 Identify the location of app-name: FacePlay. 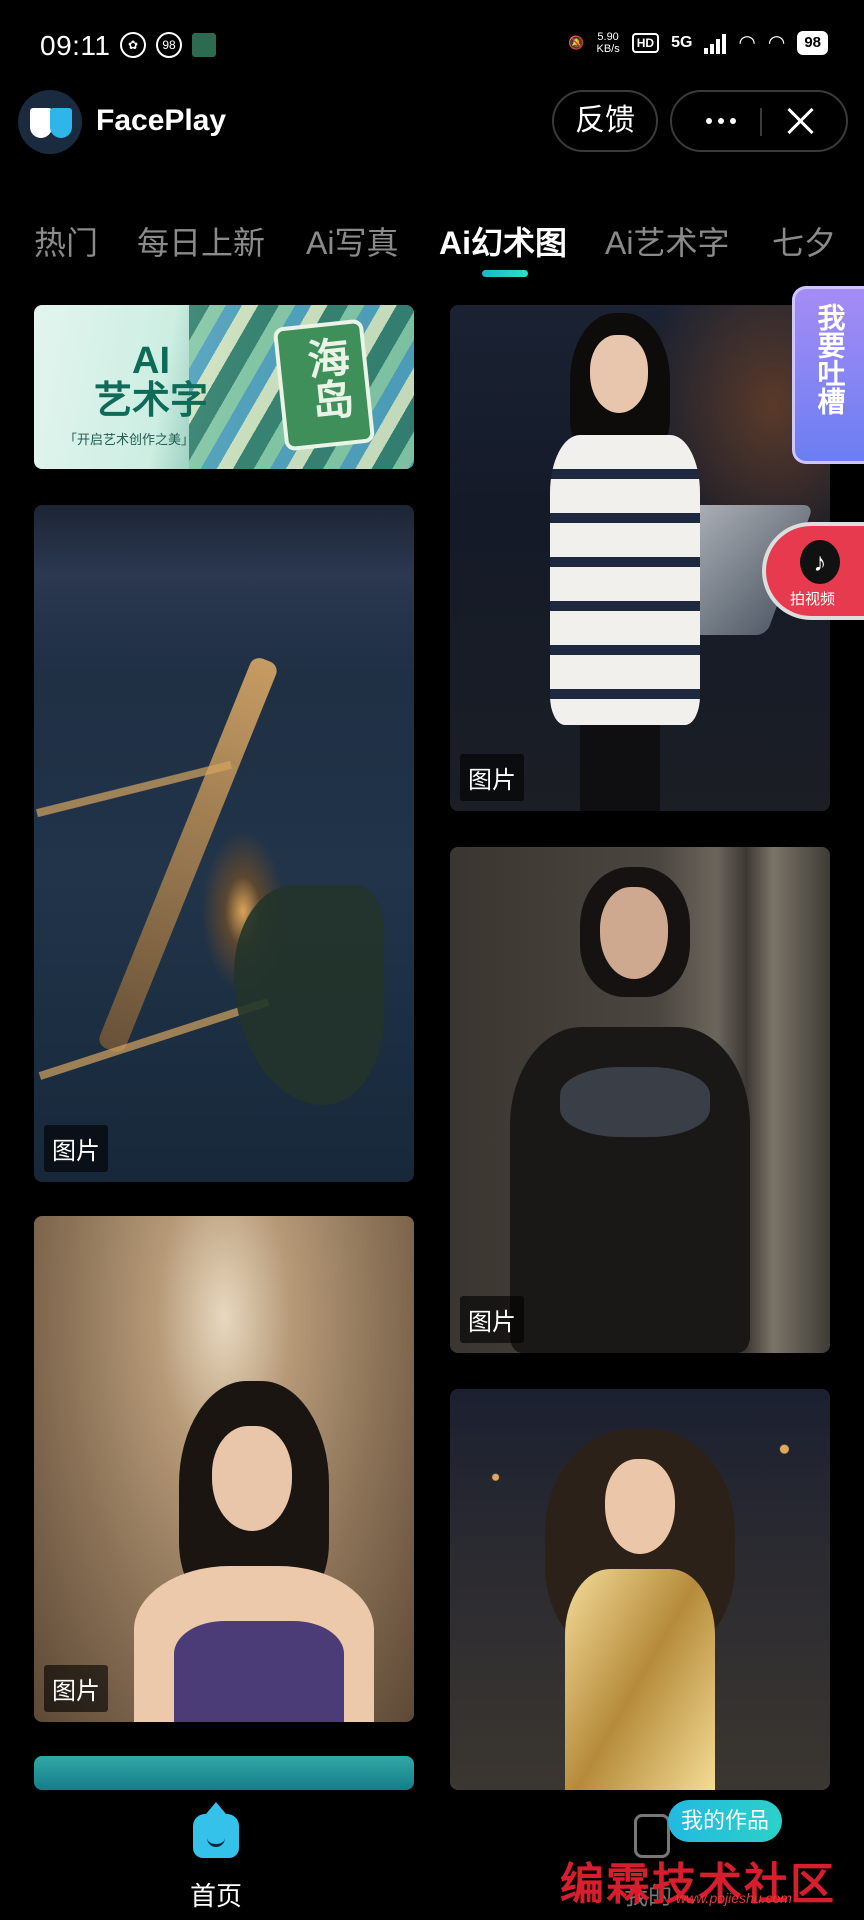
(161, 120).